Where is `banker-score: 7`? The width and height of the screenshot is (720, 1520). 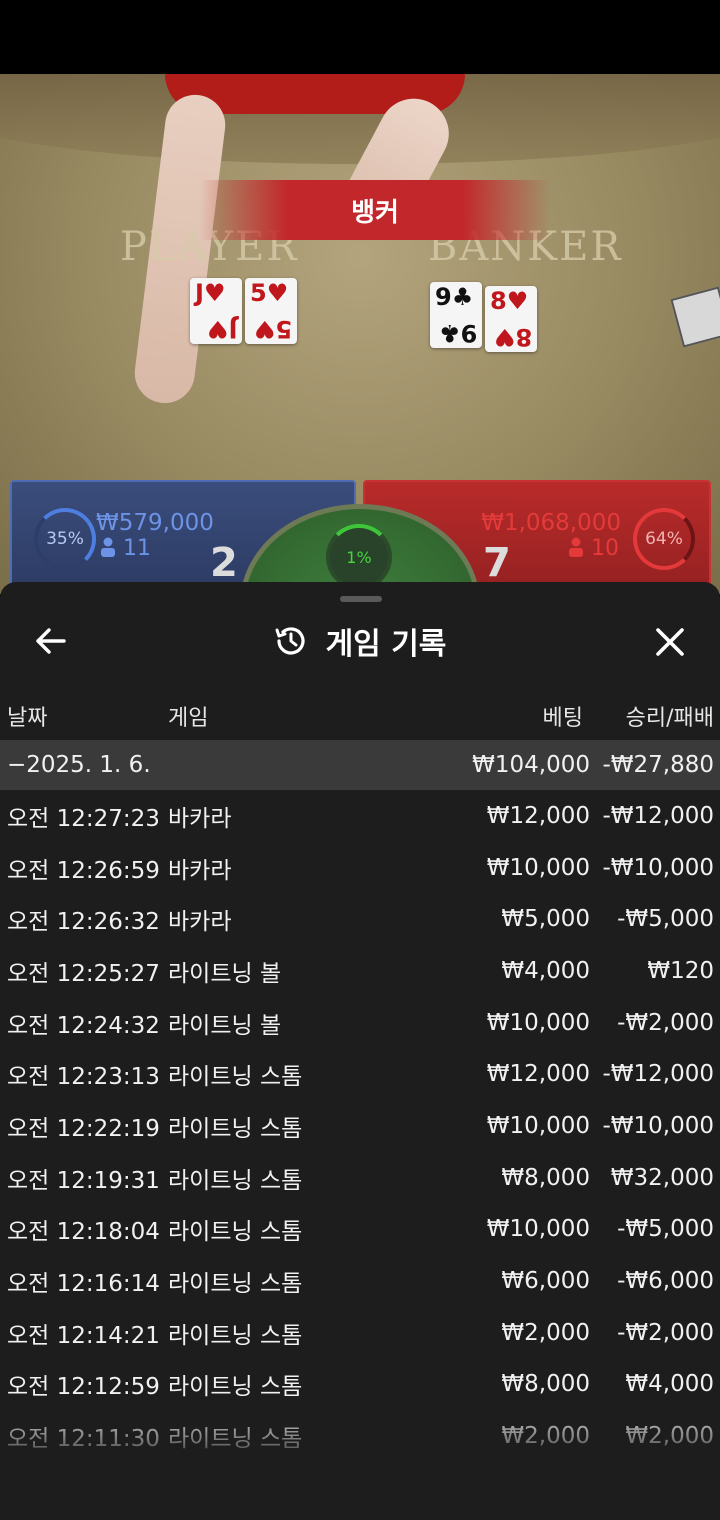
banker-score: 7 is located at coordinates (497, 563).